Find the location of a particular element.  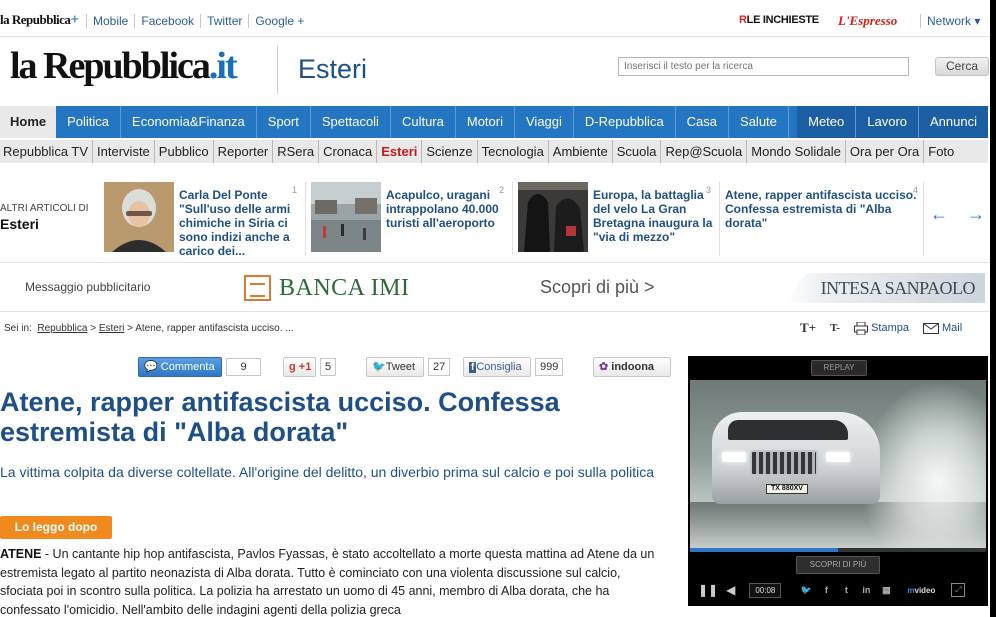

banca-imi-logo-icon is located at coordinates (257, 288).